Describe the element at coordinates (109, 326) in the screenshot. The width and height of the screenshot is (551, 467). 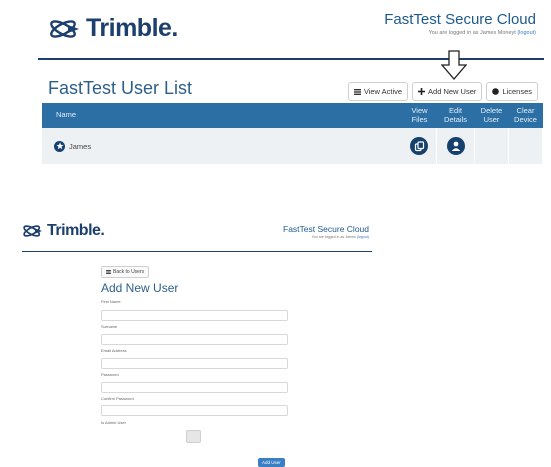
I see `surname-label: Surname` at that location.